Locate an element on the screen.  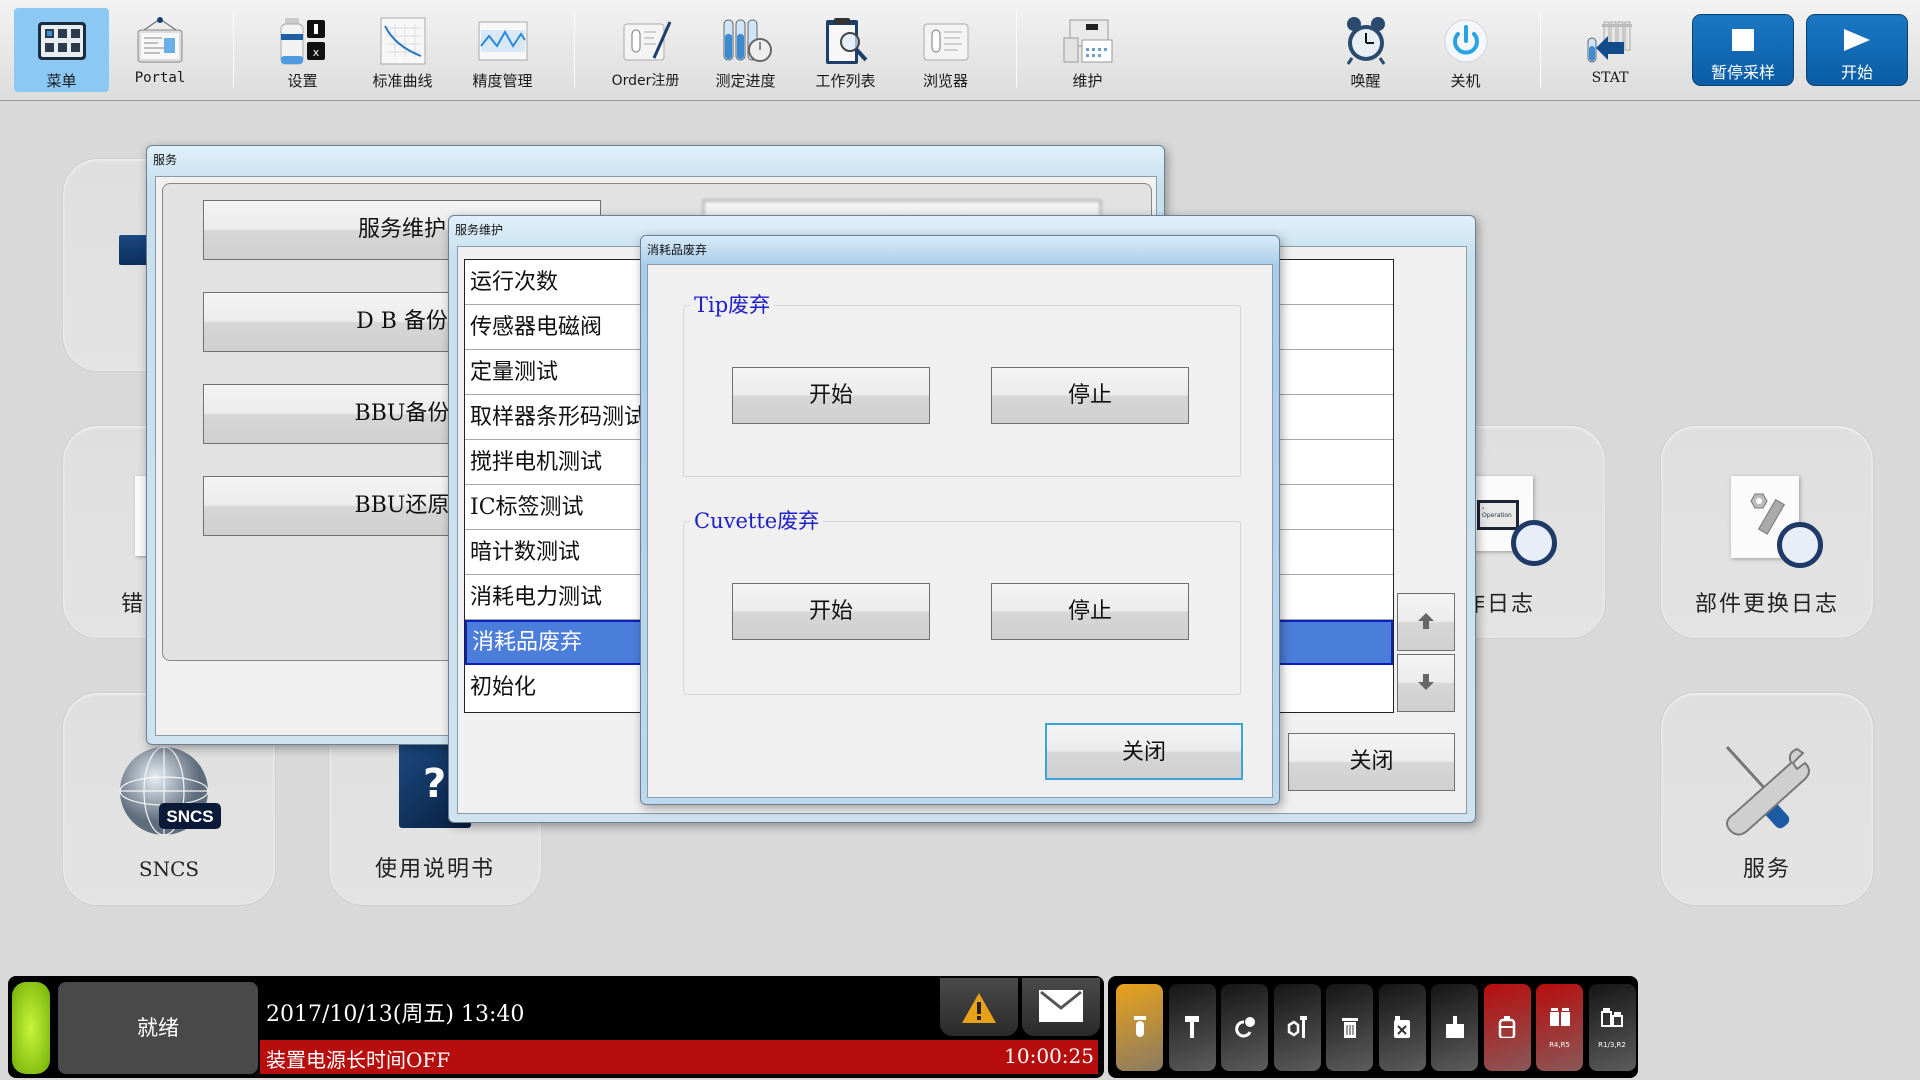
alarm-time: 10:00:25 is located at coordinates (1049, 1056).